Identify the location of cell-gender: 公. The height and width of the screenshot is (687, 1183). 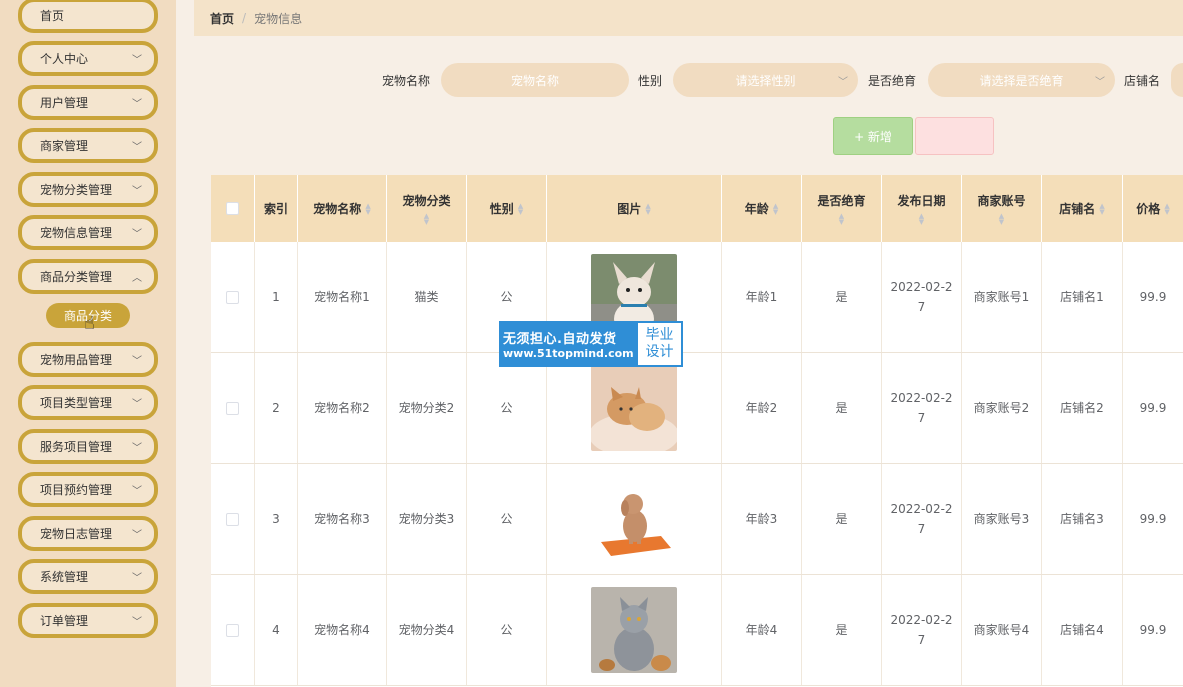
(507, 630).